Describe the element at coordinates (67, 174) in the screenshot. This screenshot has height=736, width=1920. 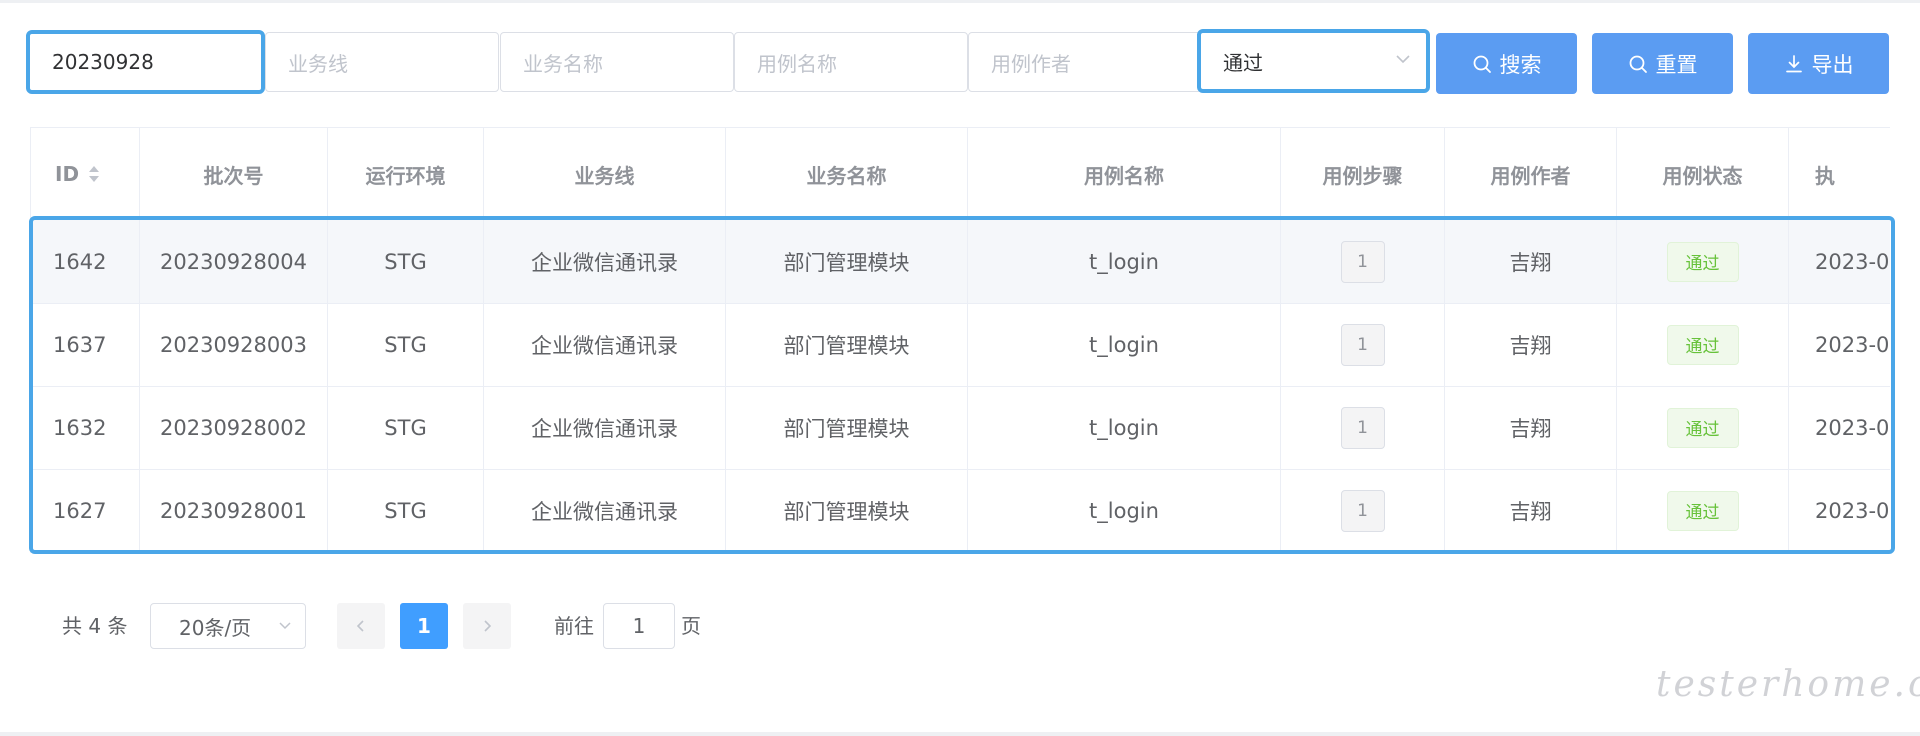
I see `column-header-id-label: ID` at that location.